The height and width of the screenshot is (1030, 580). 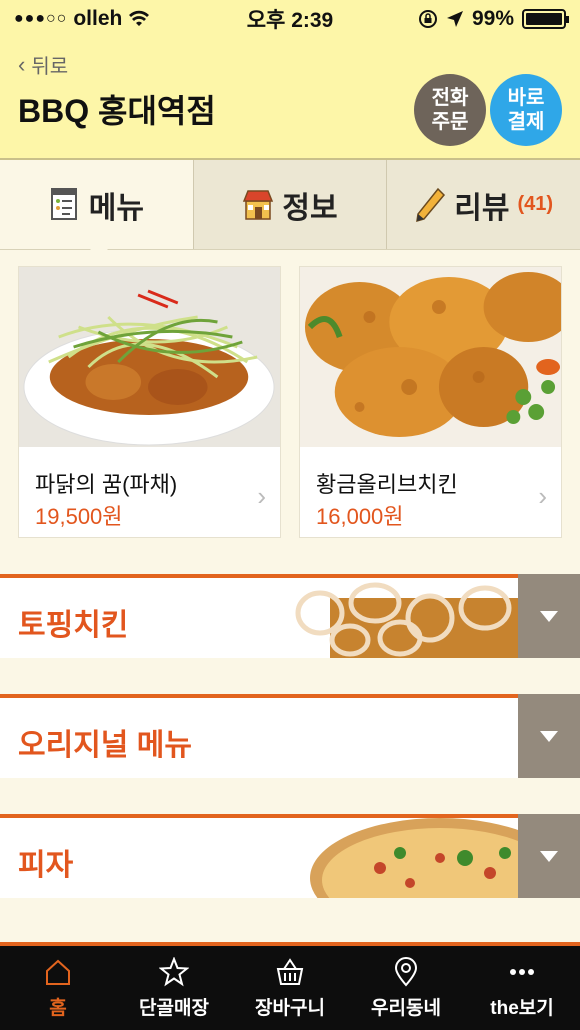 I want to click on wifi-icon, so click(x=139, y=18).